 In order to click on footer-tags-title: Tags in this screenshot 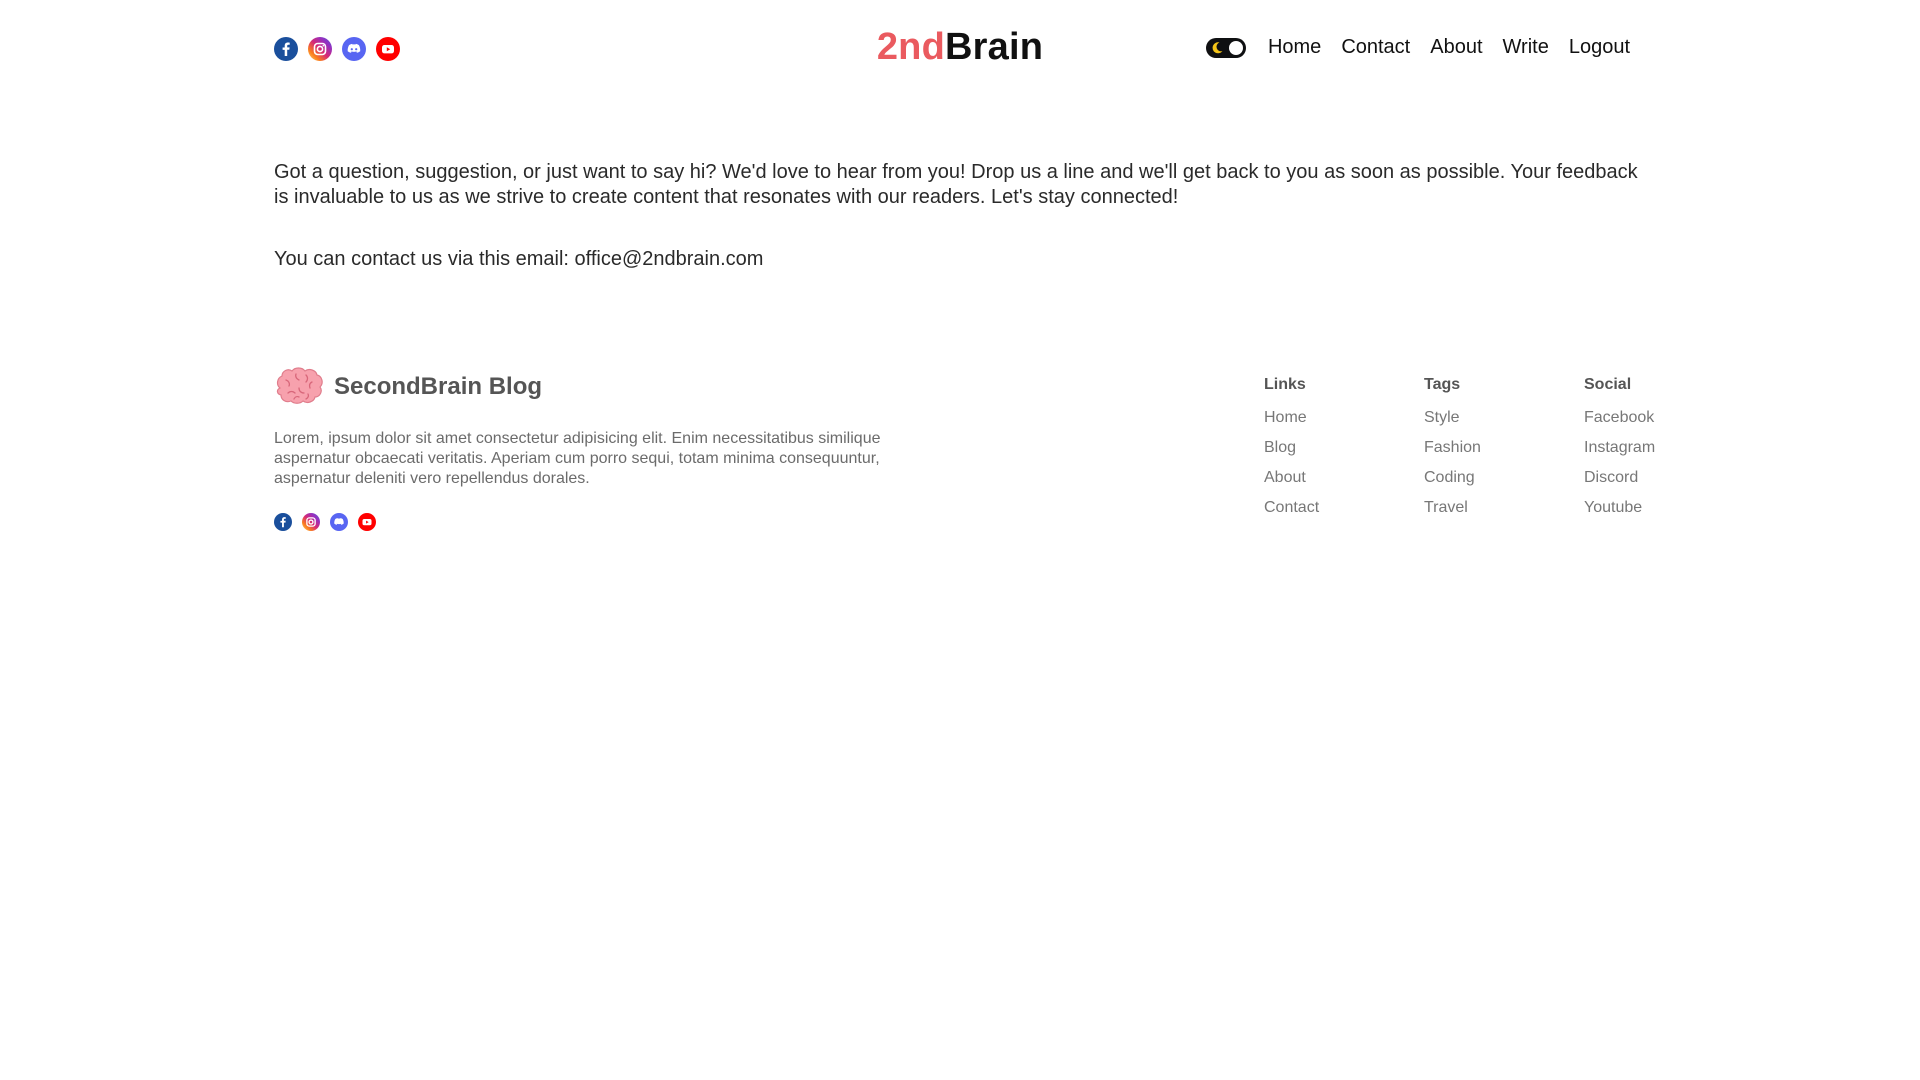, I will do `click(1442, 384)`.